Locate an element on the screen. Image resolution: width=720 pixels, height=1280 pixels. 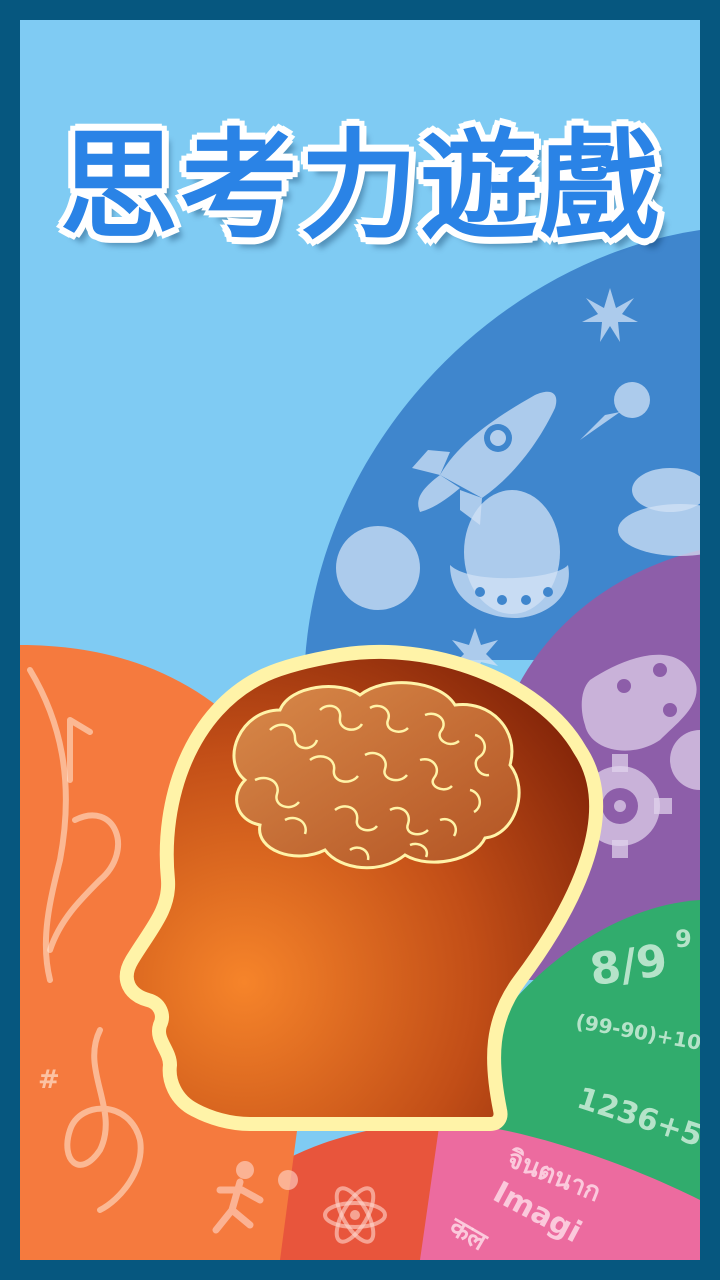
brain-icon is located at coordinates (376, 775).